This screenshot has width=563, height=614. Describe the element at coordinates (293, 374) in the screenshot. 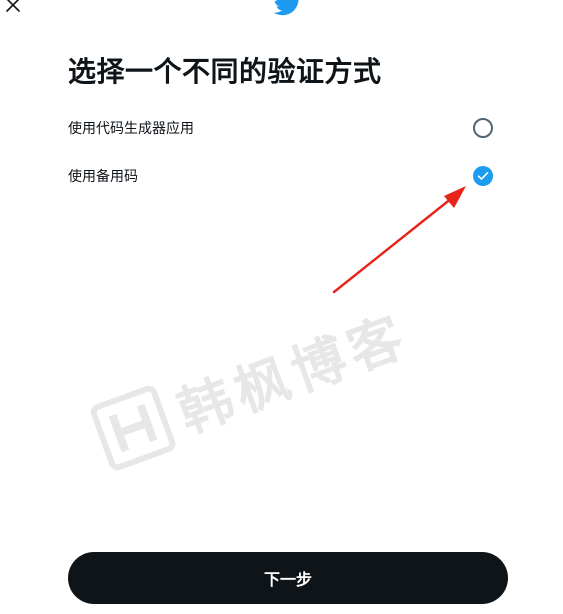

I see `watermark-text: 韩枫博客` at that location.